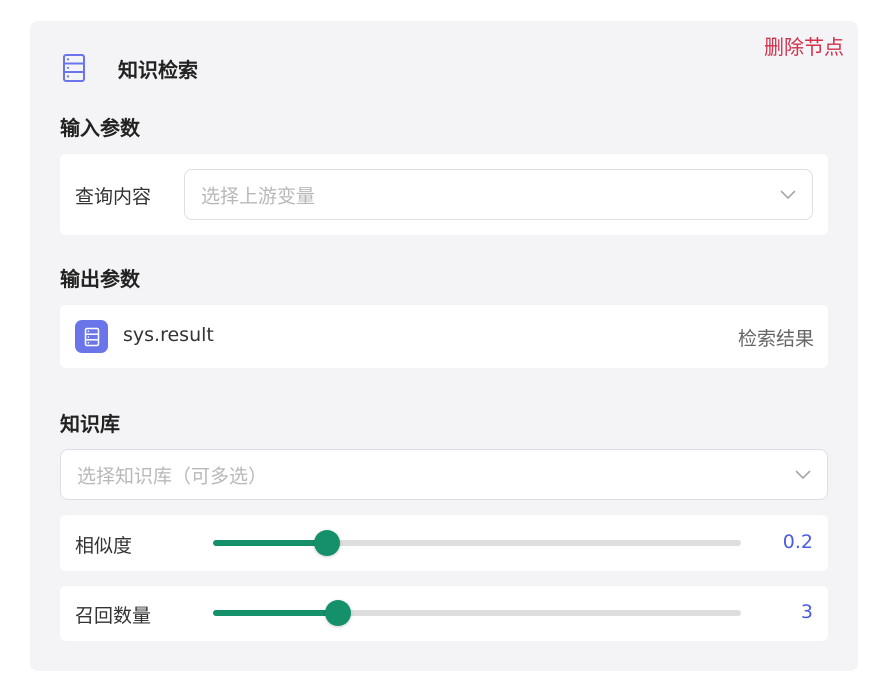 The image size is (882, 696). I want to click on knowledge-base-placeholder: 选择知识库（可多选）, so click(172, 476).